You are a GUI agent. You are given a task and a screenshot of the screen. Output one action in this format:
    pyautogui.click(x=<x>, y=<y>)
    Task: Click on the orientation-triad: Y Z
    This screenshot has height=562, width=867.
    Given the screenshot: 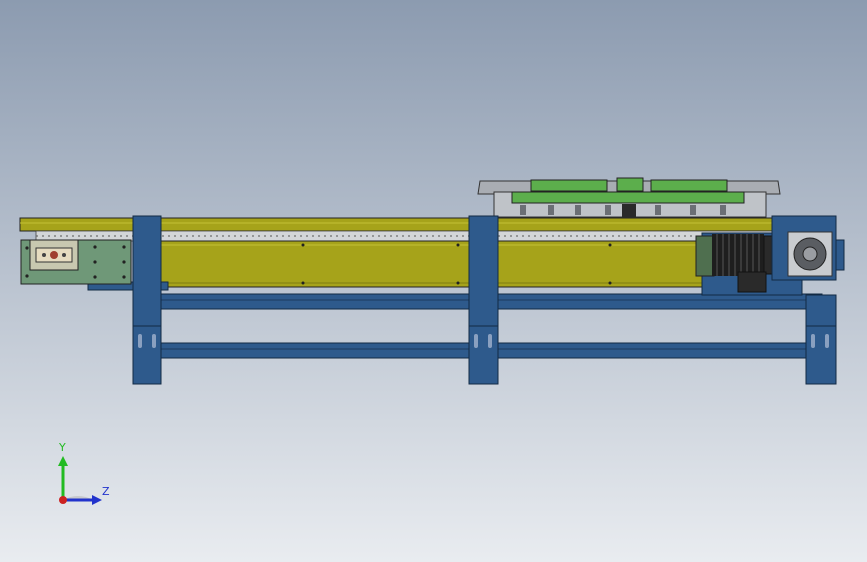 What is the action you would take?
    pyautogui.click(x=83, y=478)
    